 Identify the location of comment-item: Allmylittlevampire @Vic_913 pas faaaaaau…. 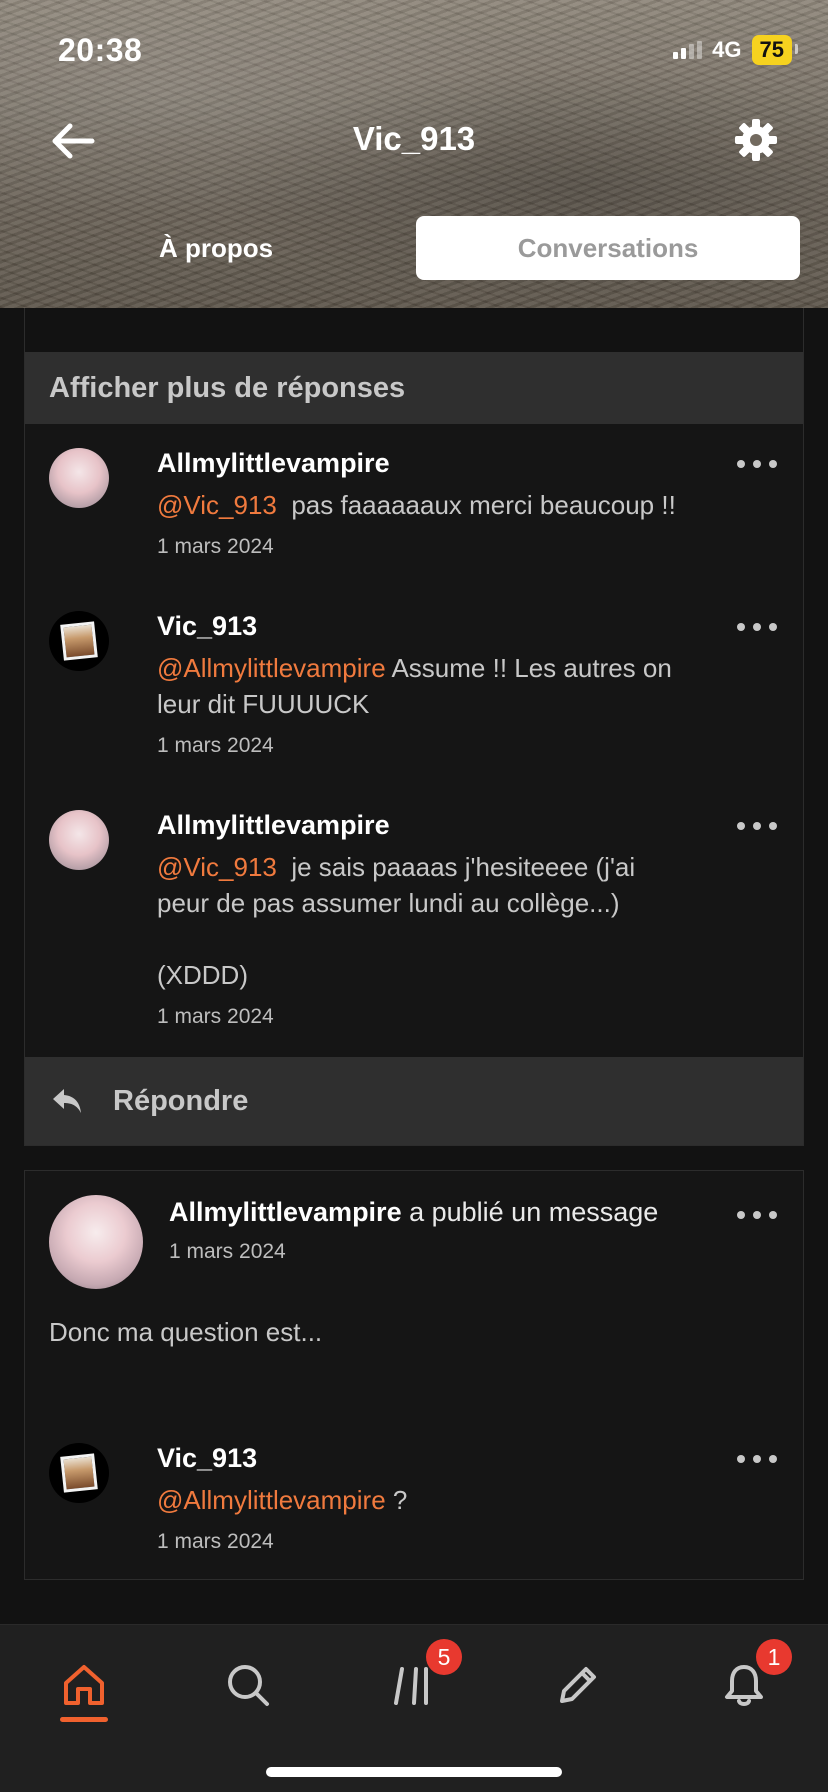
(414, 505).